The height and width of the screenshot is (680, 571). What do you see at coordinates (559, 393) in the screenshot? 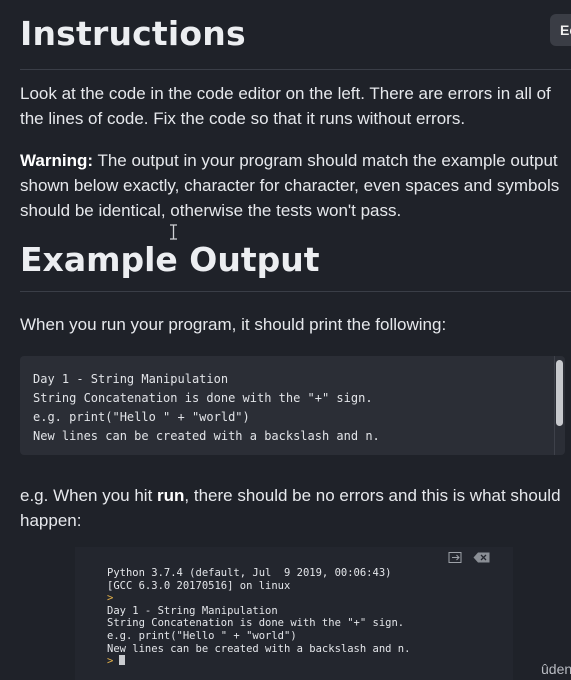
I see `code-scrollbar` at bounding box center [559, 393].